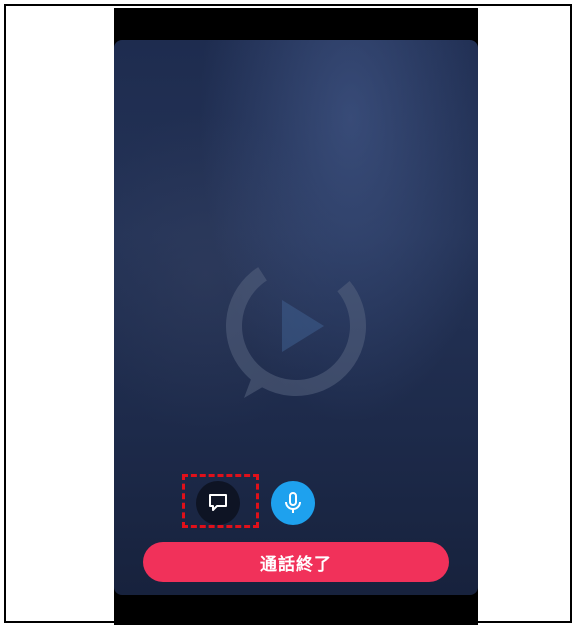 The width and height of the screenshot is (578, 629). Describe the element at coordinates (296, 327) in the screenshot. I see `play-chat-logo-icon` at that location.